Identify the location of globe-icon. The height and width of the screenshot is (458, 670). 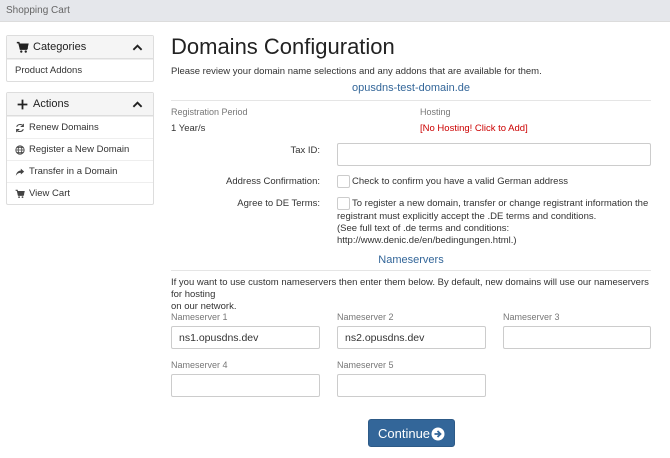
(20, 150).